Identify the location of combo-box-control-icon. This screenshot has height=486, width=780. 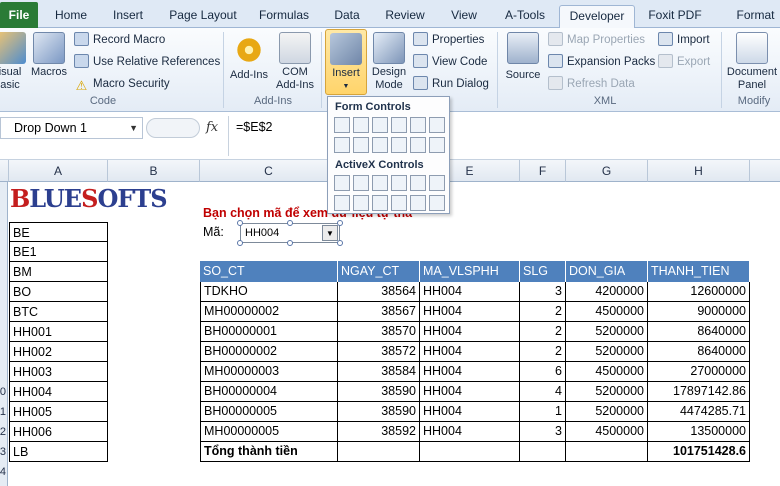
(361, 125).